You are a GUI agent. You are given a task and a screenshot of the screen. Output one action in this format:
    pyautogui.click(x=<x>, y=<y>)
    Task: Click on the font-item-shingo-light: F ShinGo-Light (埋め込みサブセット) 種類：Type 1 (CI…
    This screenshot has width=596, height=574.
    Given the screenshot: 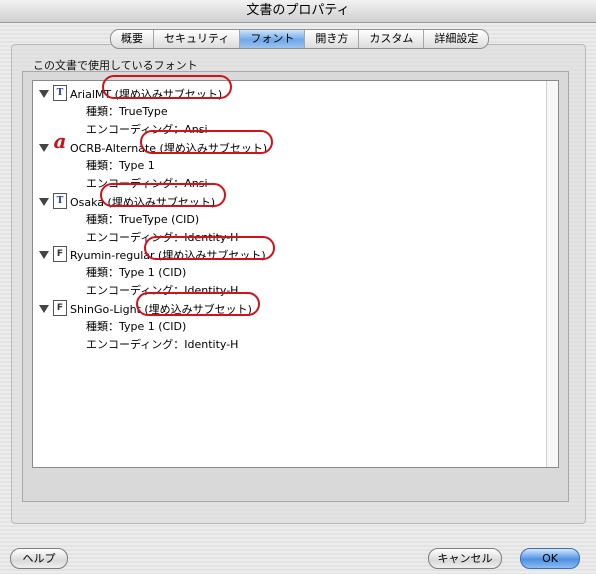 What is the action you would take?
    pyautogui.click(x=288, y=324)
    